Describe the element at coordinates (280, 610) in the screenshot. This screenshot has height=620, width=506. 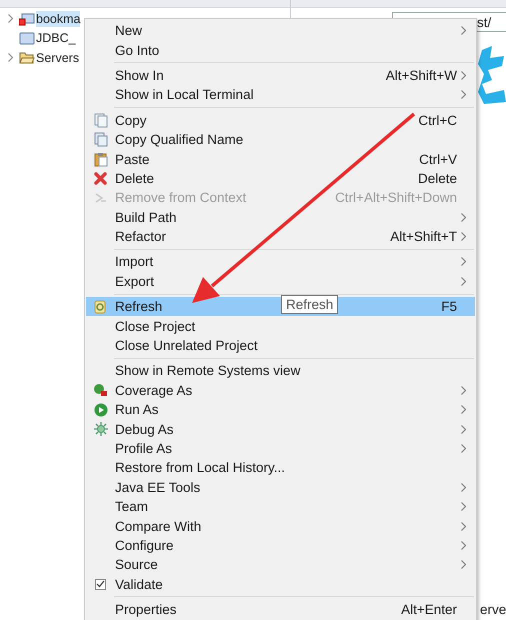
I see `menu-item: Properties Alt+Enter` at that location.